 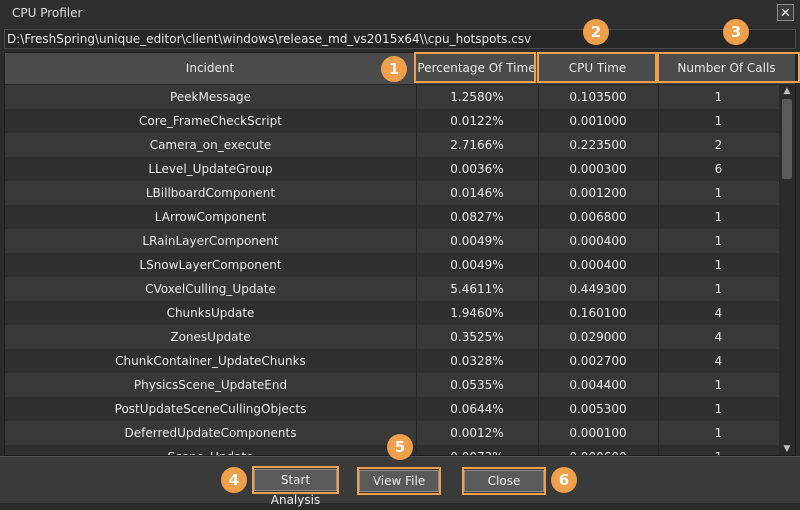 I want to click on annotation-badge-5: 5, so click(x=400, y=447).